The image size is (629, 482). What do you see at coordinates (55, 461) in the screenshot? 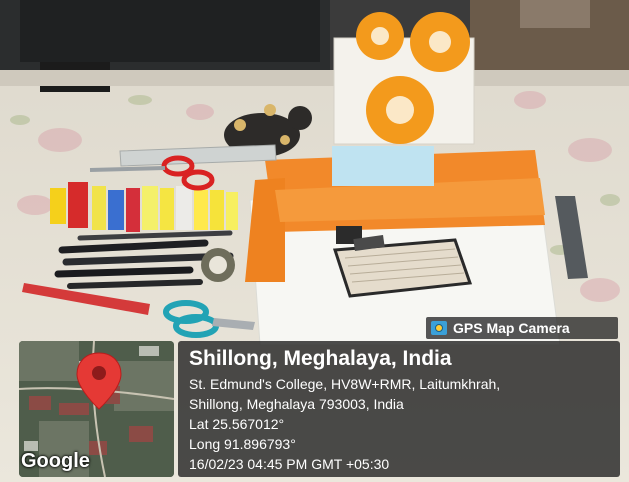
I see `google-logo: Google` at bounding box center [55, 461].